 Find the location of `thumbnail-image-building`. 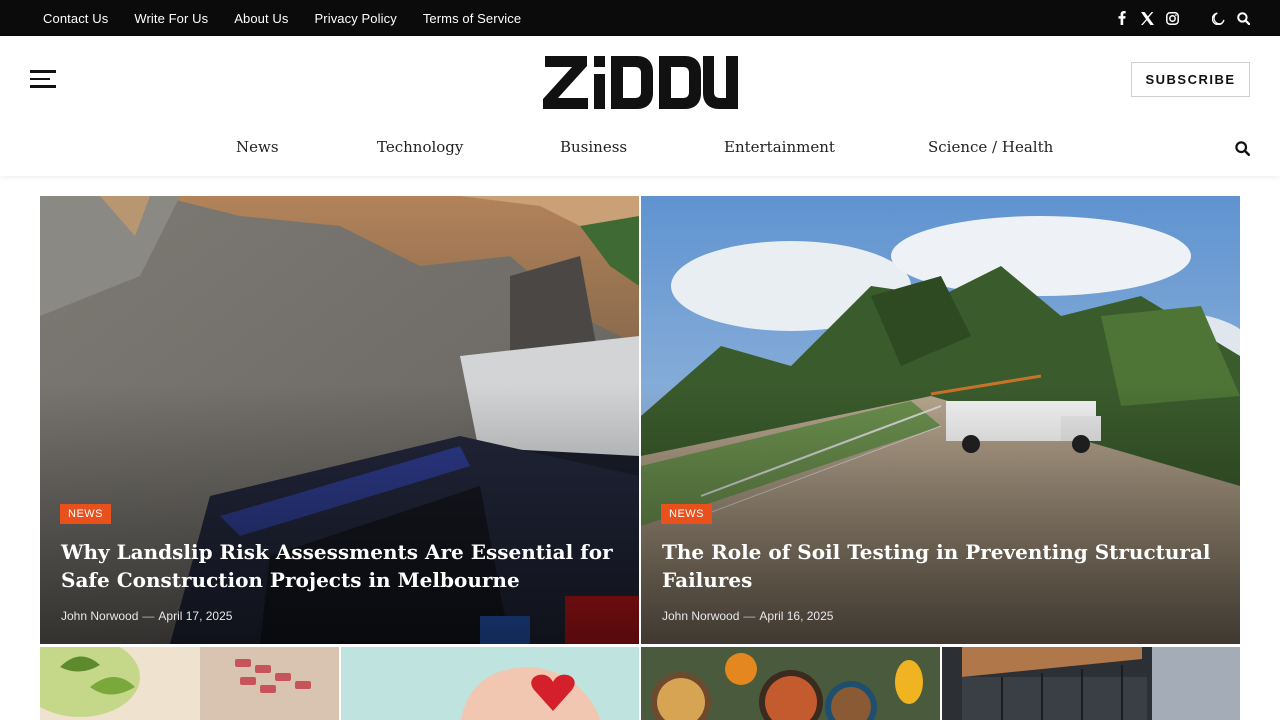

thumbnail-image-building is located at coordinates (1091, 683).